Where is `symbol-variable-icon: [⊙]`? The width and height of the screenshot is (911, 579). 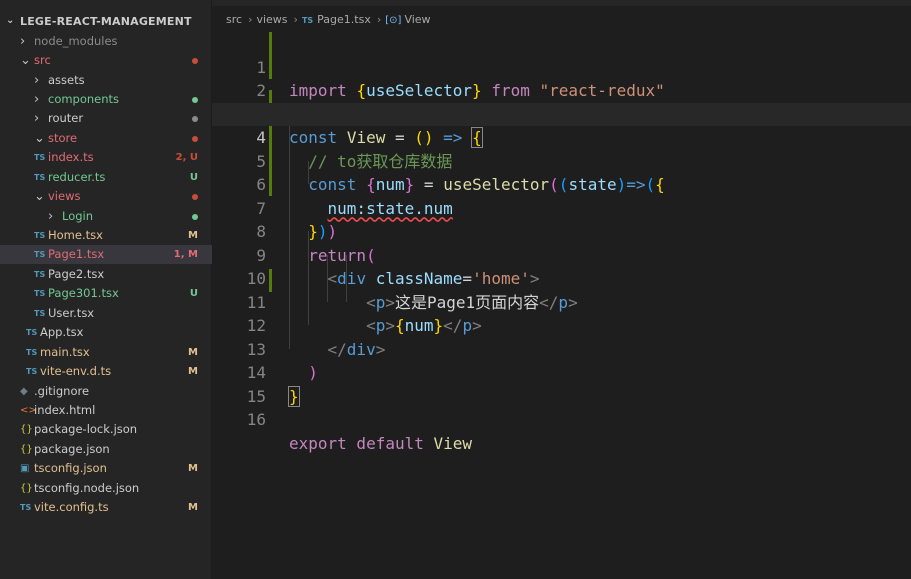
symbol-variable-icon: [⊙] is located at coordinates (393, 20).